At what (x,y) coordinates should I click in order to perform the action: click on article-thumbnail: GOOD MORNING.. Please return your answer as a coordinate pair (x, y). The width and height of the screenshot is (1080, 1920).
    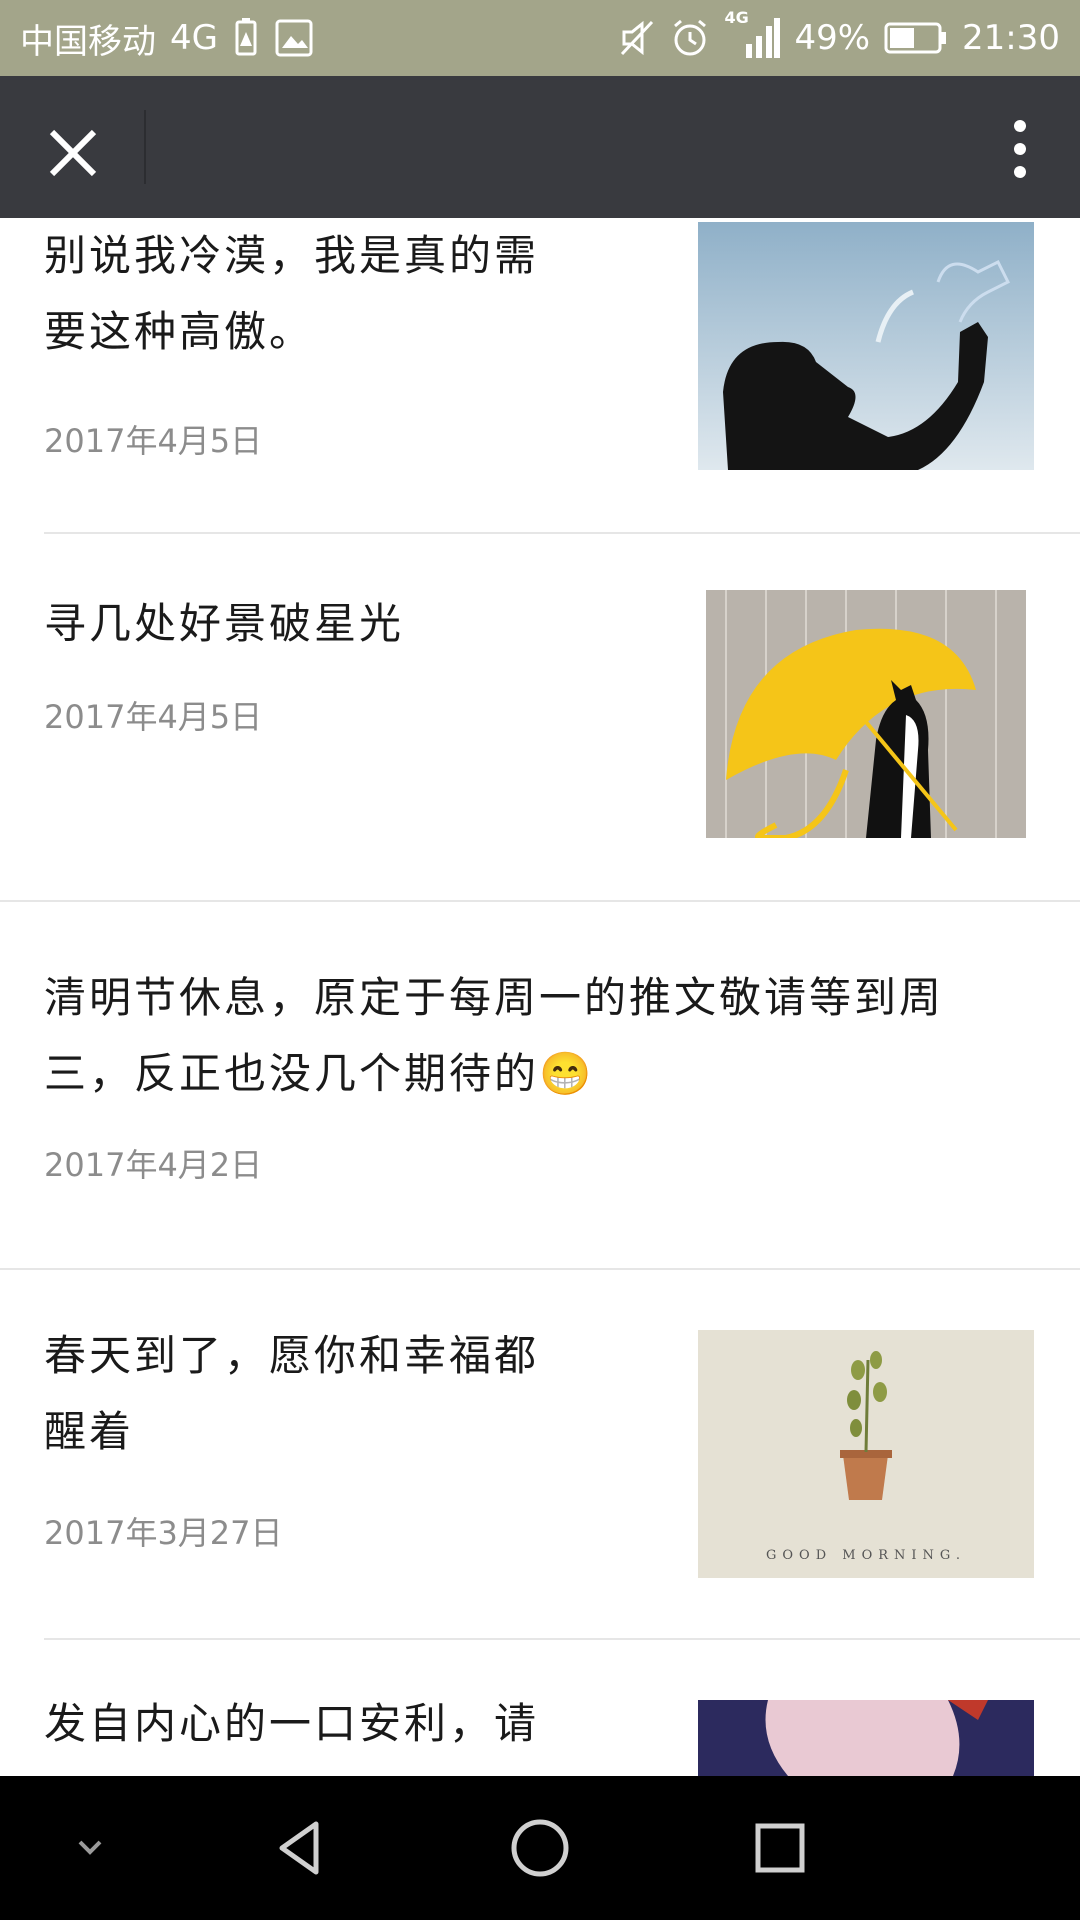
    Looking at the image, I should click on (866, 1454).